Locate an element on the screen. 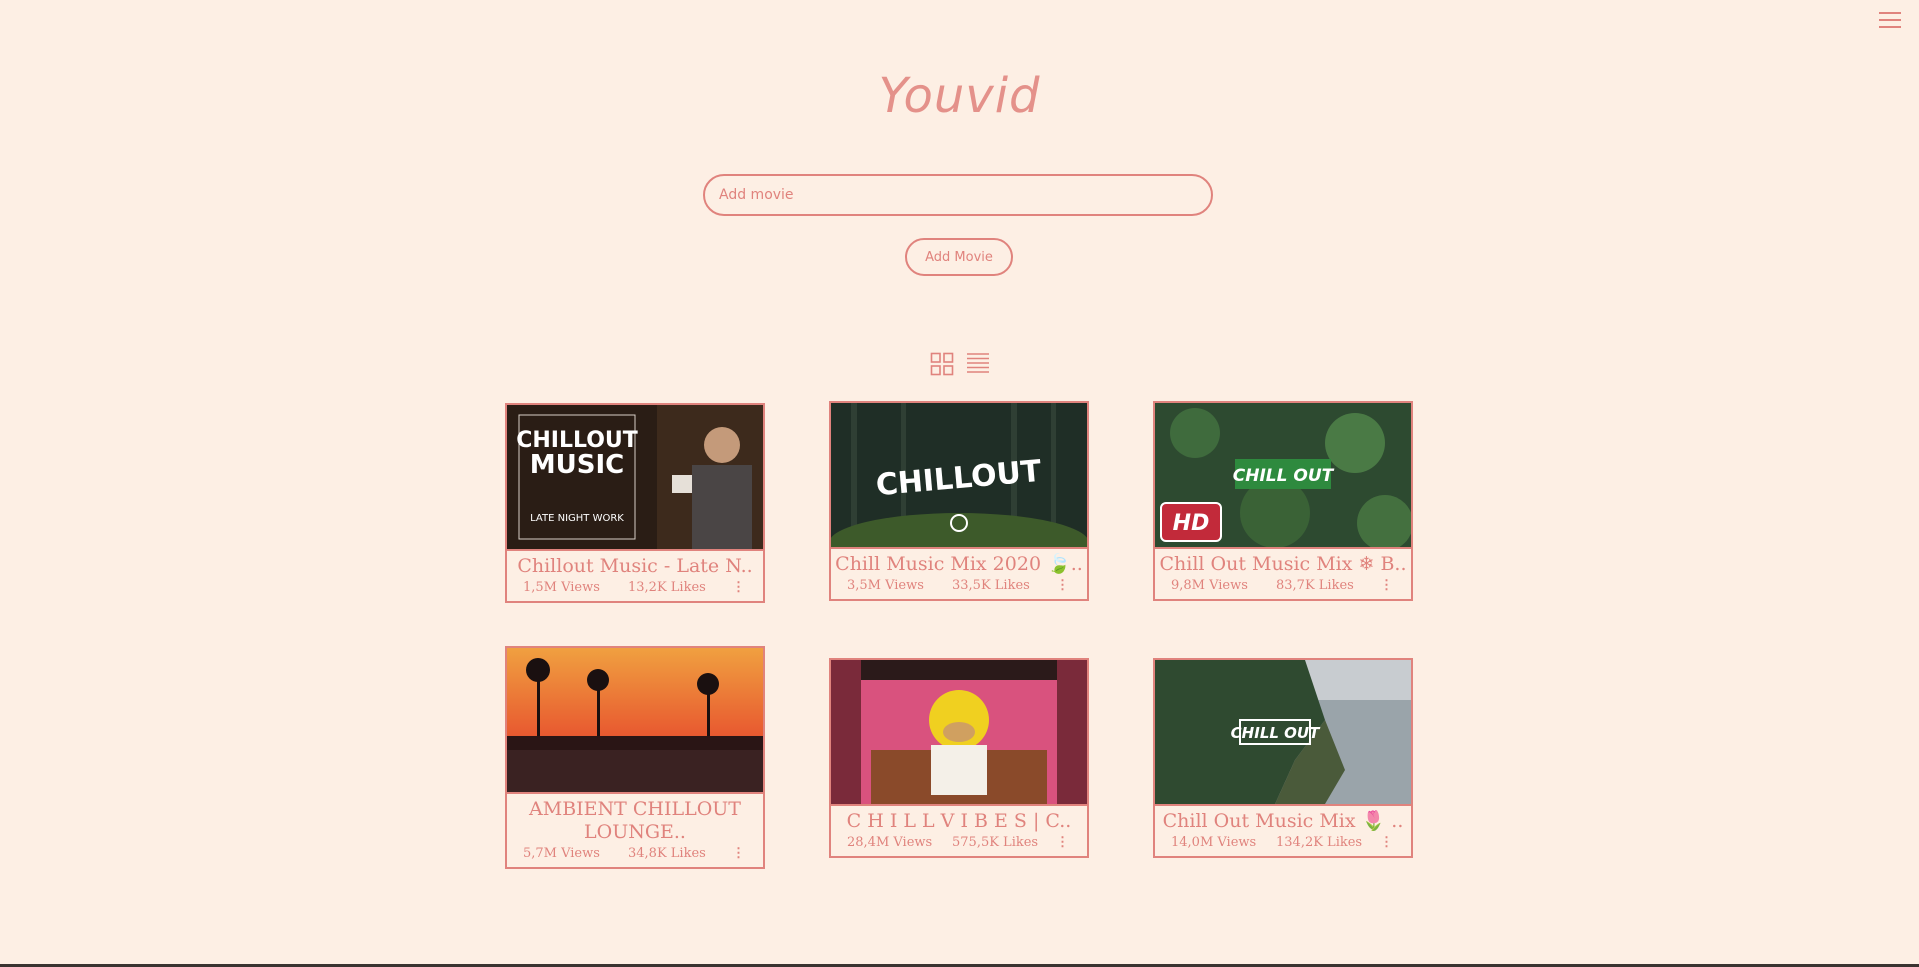 The height and width of the screenshot is (967, 1919). add-movie-input is located at coordinates (958, 195).